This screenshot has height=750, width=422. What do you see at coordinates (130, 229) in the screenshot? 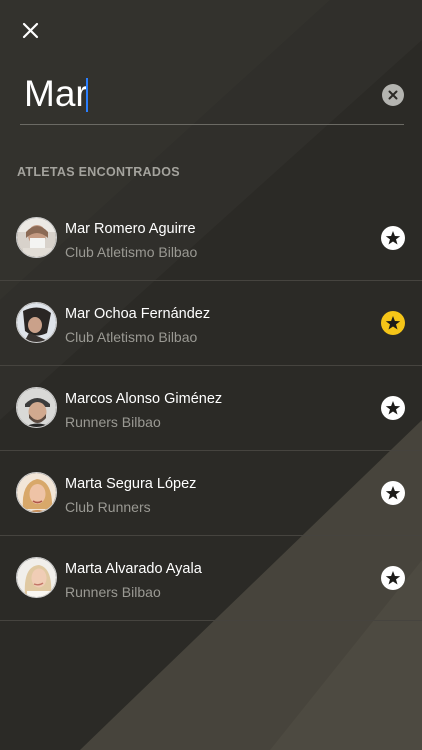
I see `athlete-name: Mar Romero Aguirre` at bounding box center [130, 229].